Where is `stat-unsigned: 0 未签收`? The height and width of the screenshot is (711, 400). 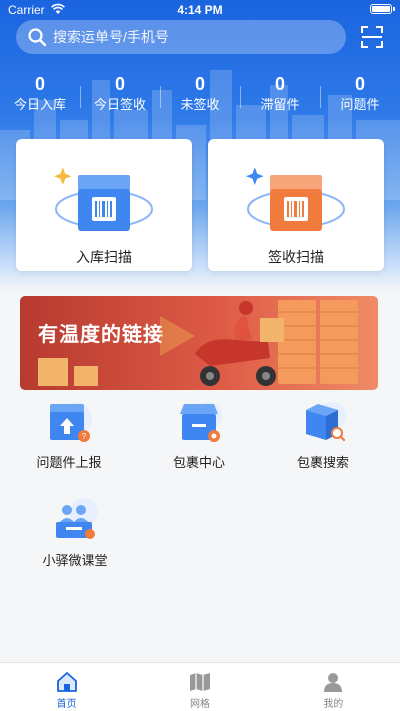
stat-unsigned: 0 未签收 is located at coordinates (200, 95).